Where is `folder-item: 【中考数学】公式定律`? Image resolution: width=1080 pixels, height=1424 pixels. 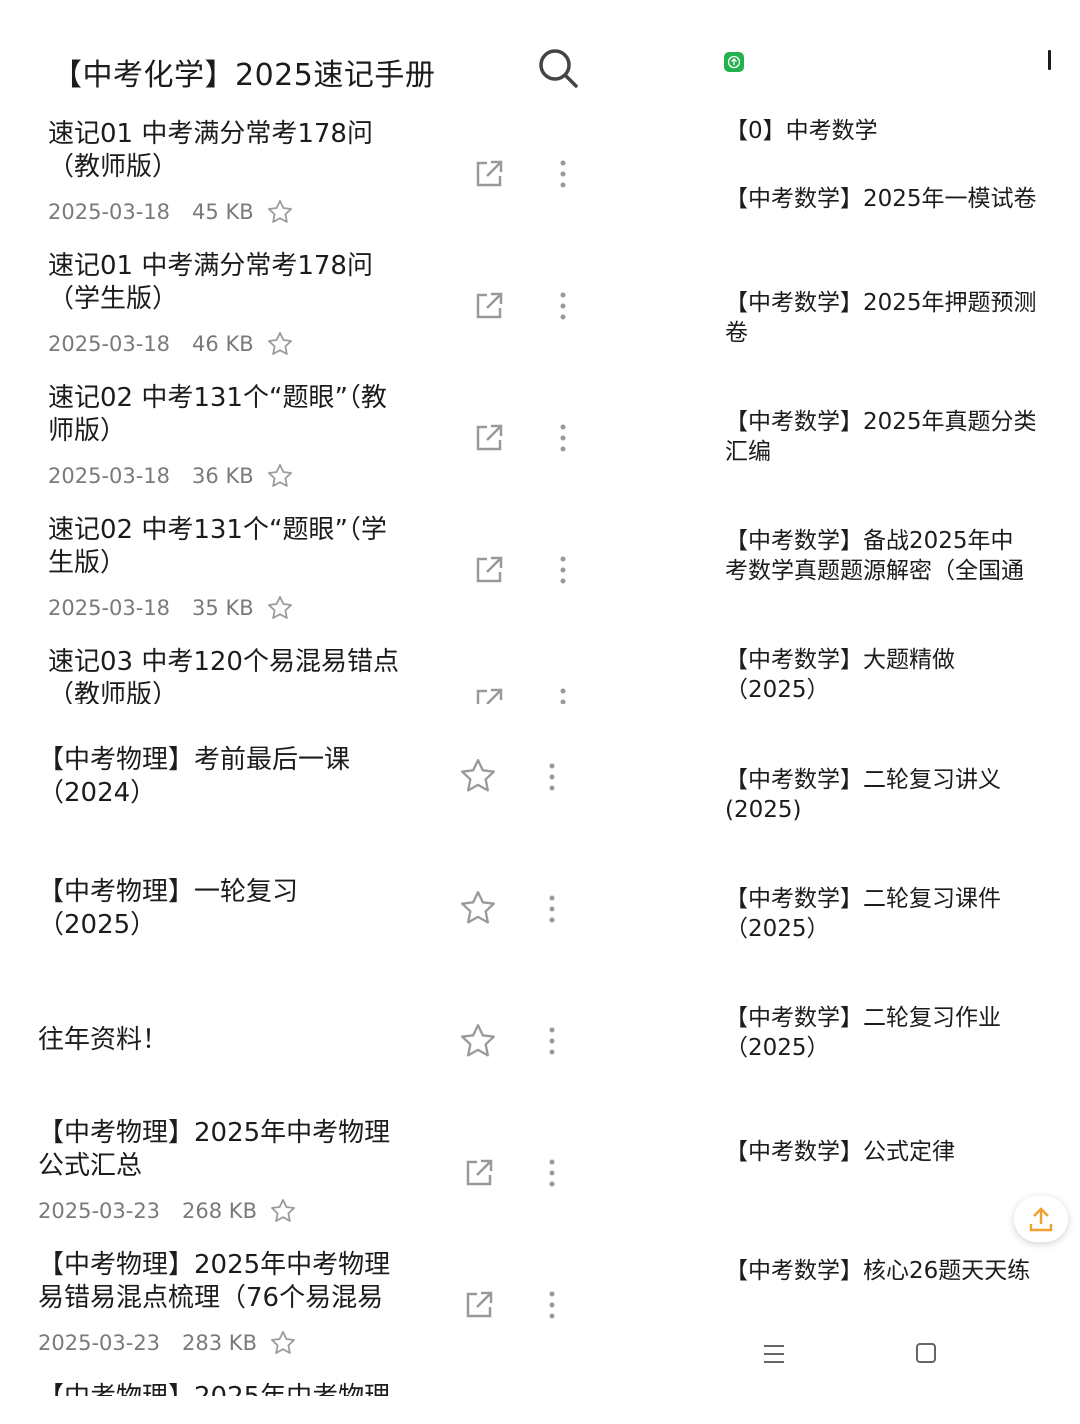 folder-item: 【中考数学】公式定律 is located at coordinates (902, 1152).